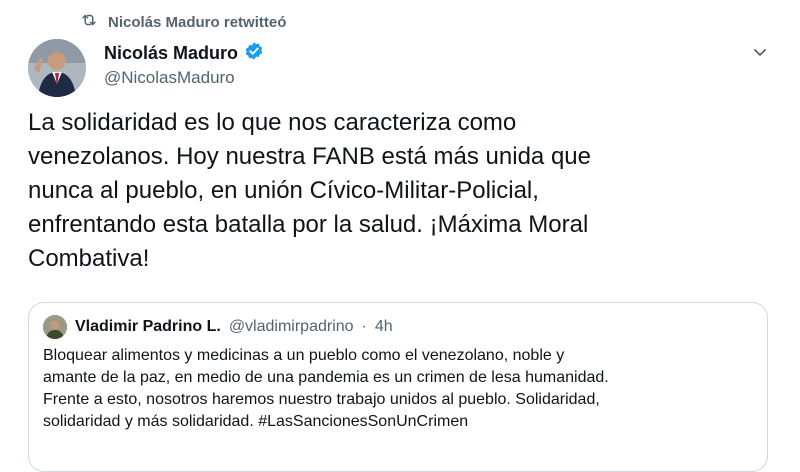 Image resolution: width=800 pixels, height=472 pixels. Describe the element at coordinates (171, 53) in the screenshot. I see `author-name-text: Nicolás Maduro` at that location.